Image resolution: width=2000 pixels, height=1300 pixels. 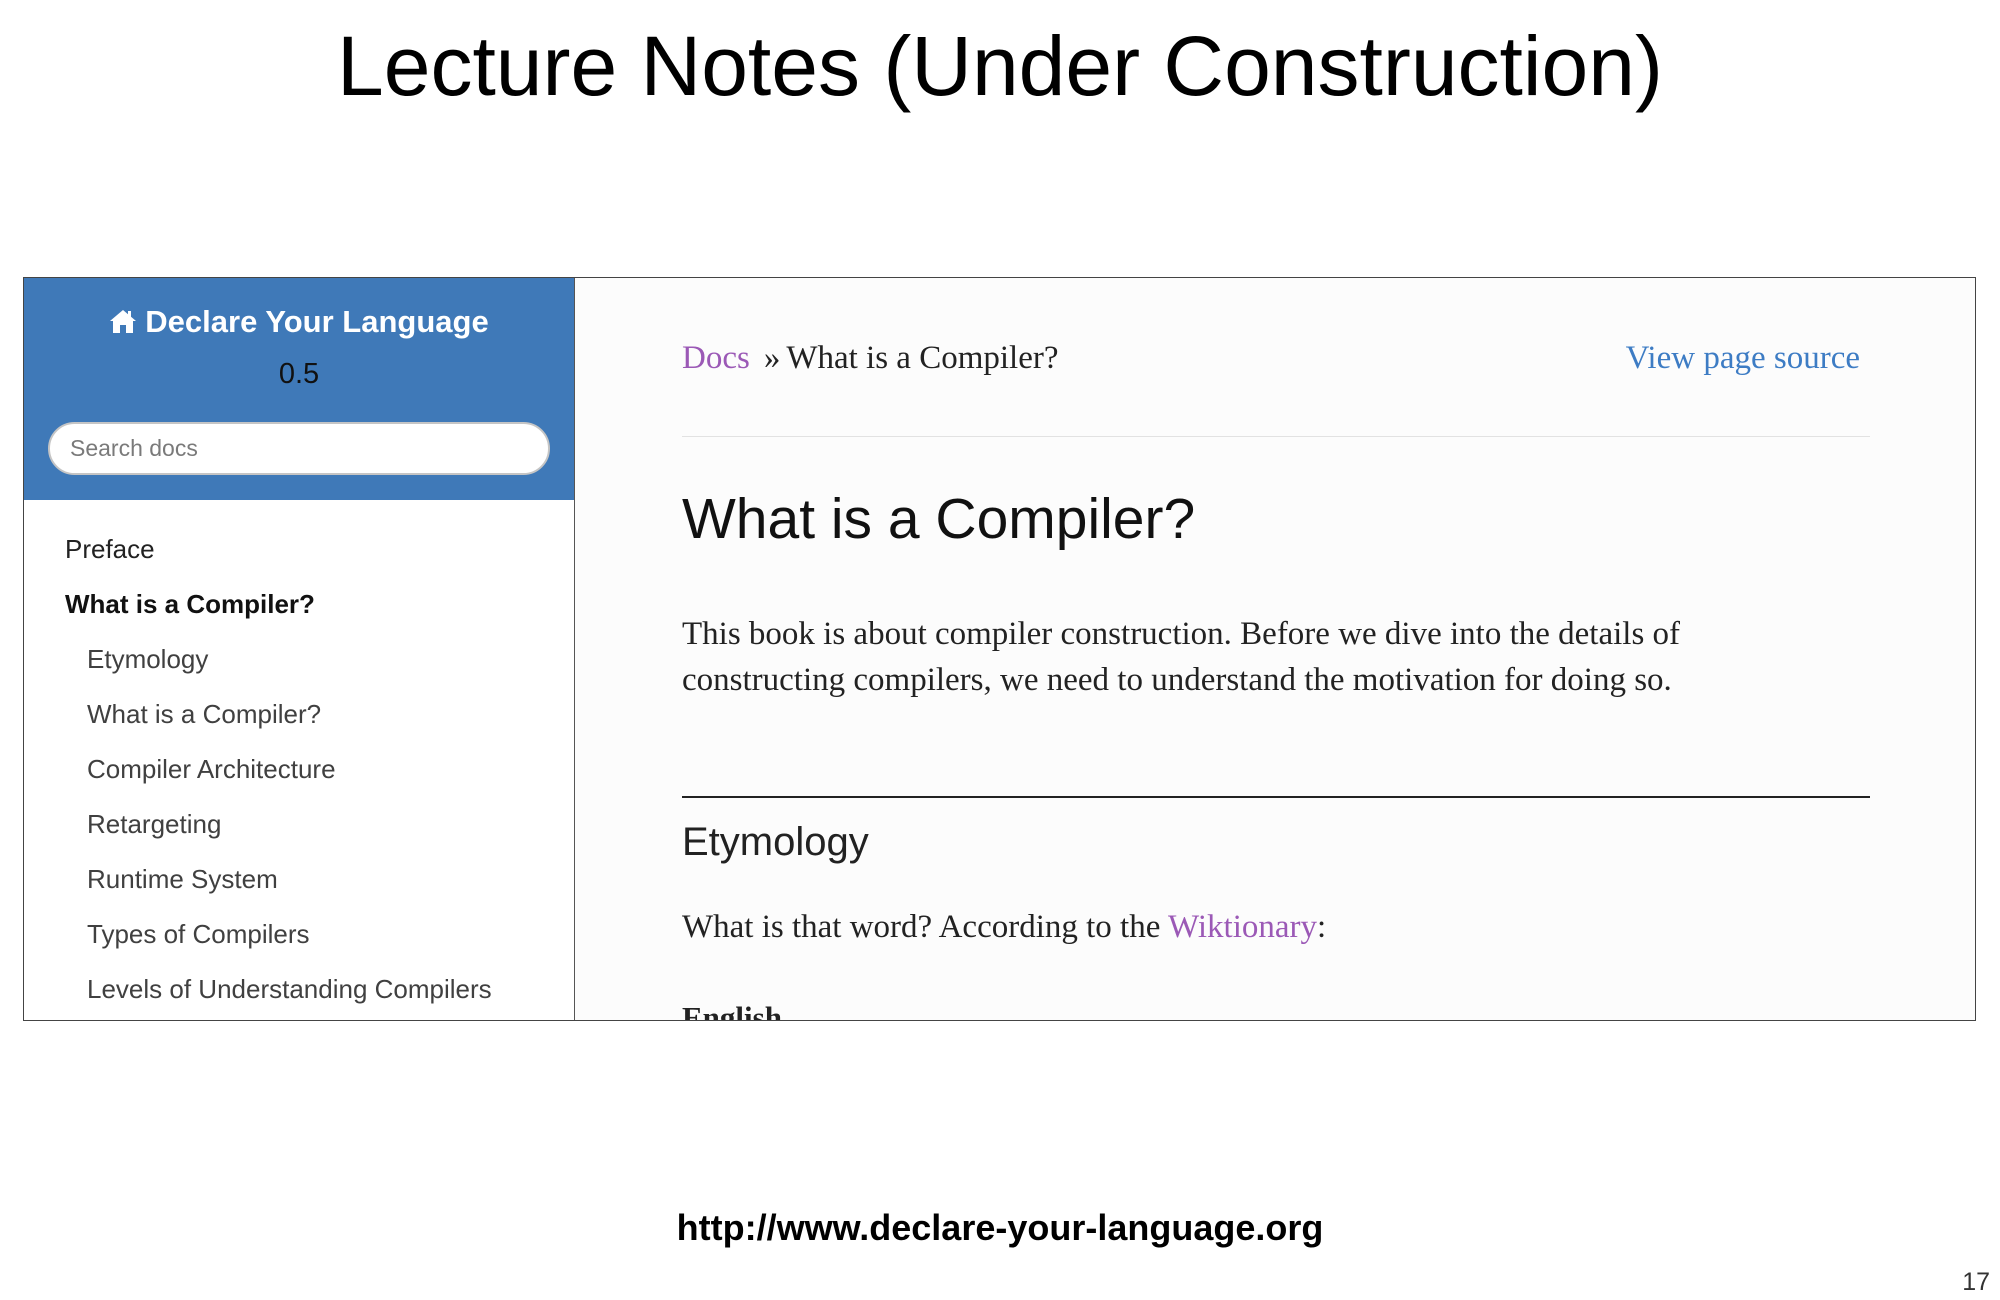 I want to click on sidebar-item: Retargeting, so click(x=299, y=824).